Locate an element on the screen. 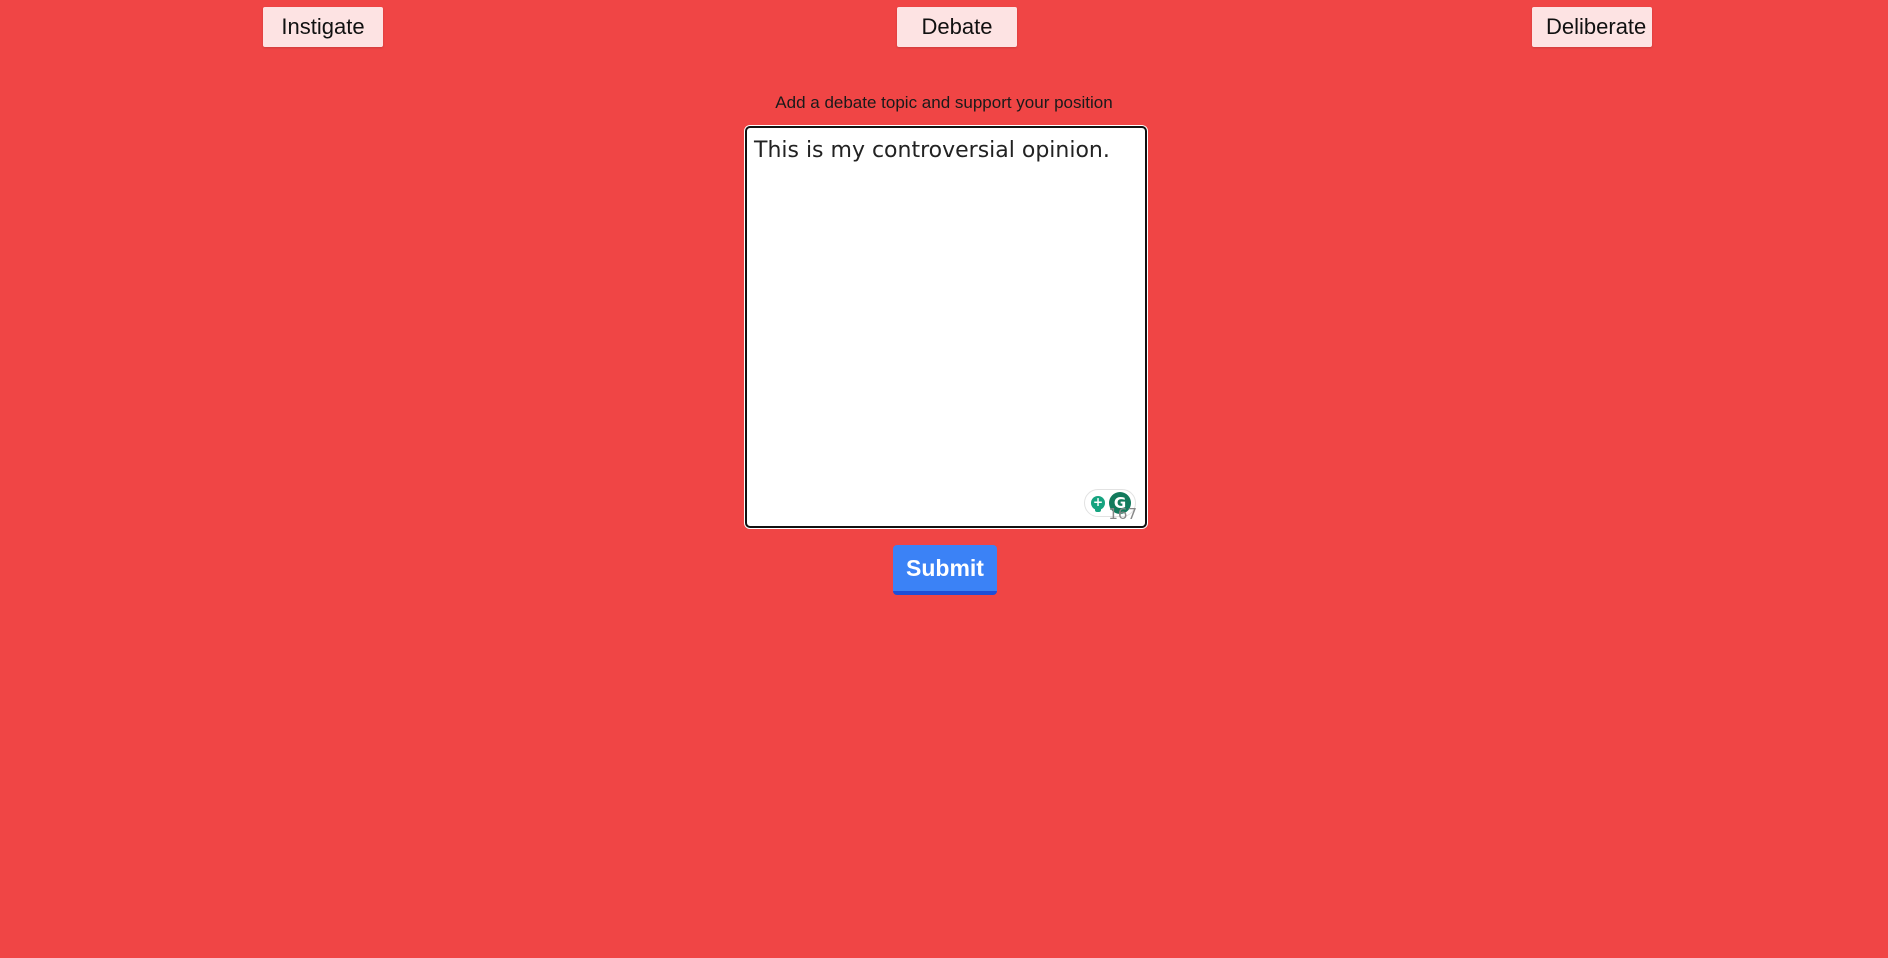 Image resolution: width=1888 pixels, height=958 pixels. topic-editor: G 167 is located at coordinates (946, 327).